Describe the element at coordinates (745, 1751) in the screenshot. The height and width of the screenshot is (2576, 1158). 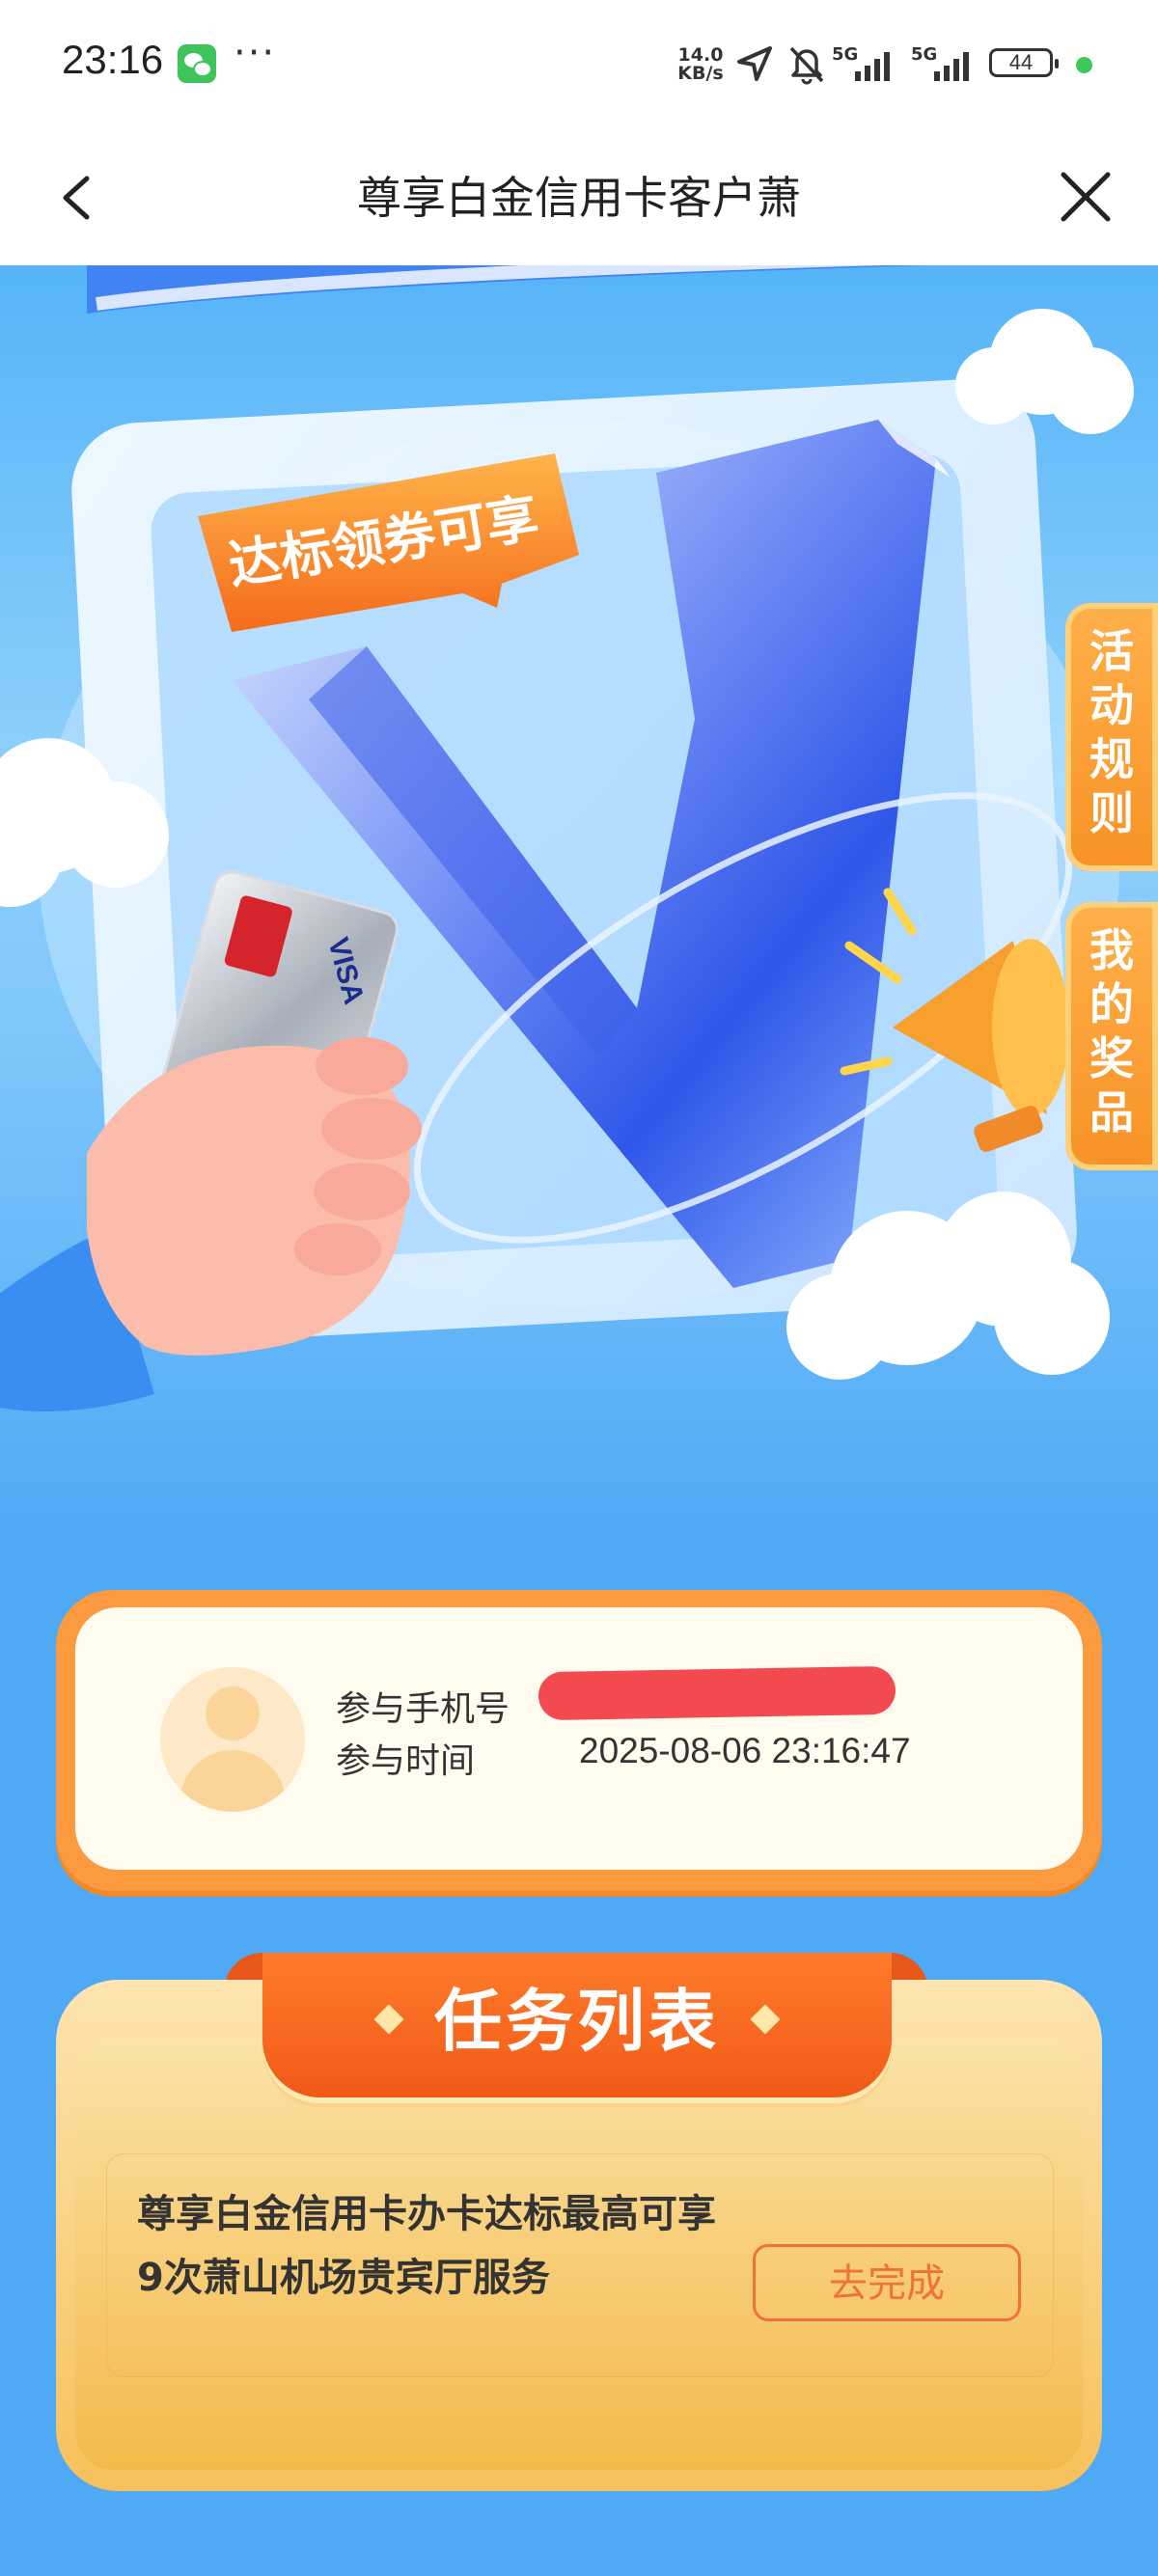
I see `time-value: 2025-08-06 23:16:47` at that location.